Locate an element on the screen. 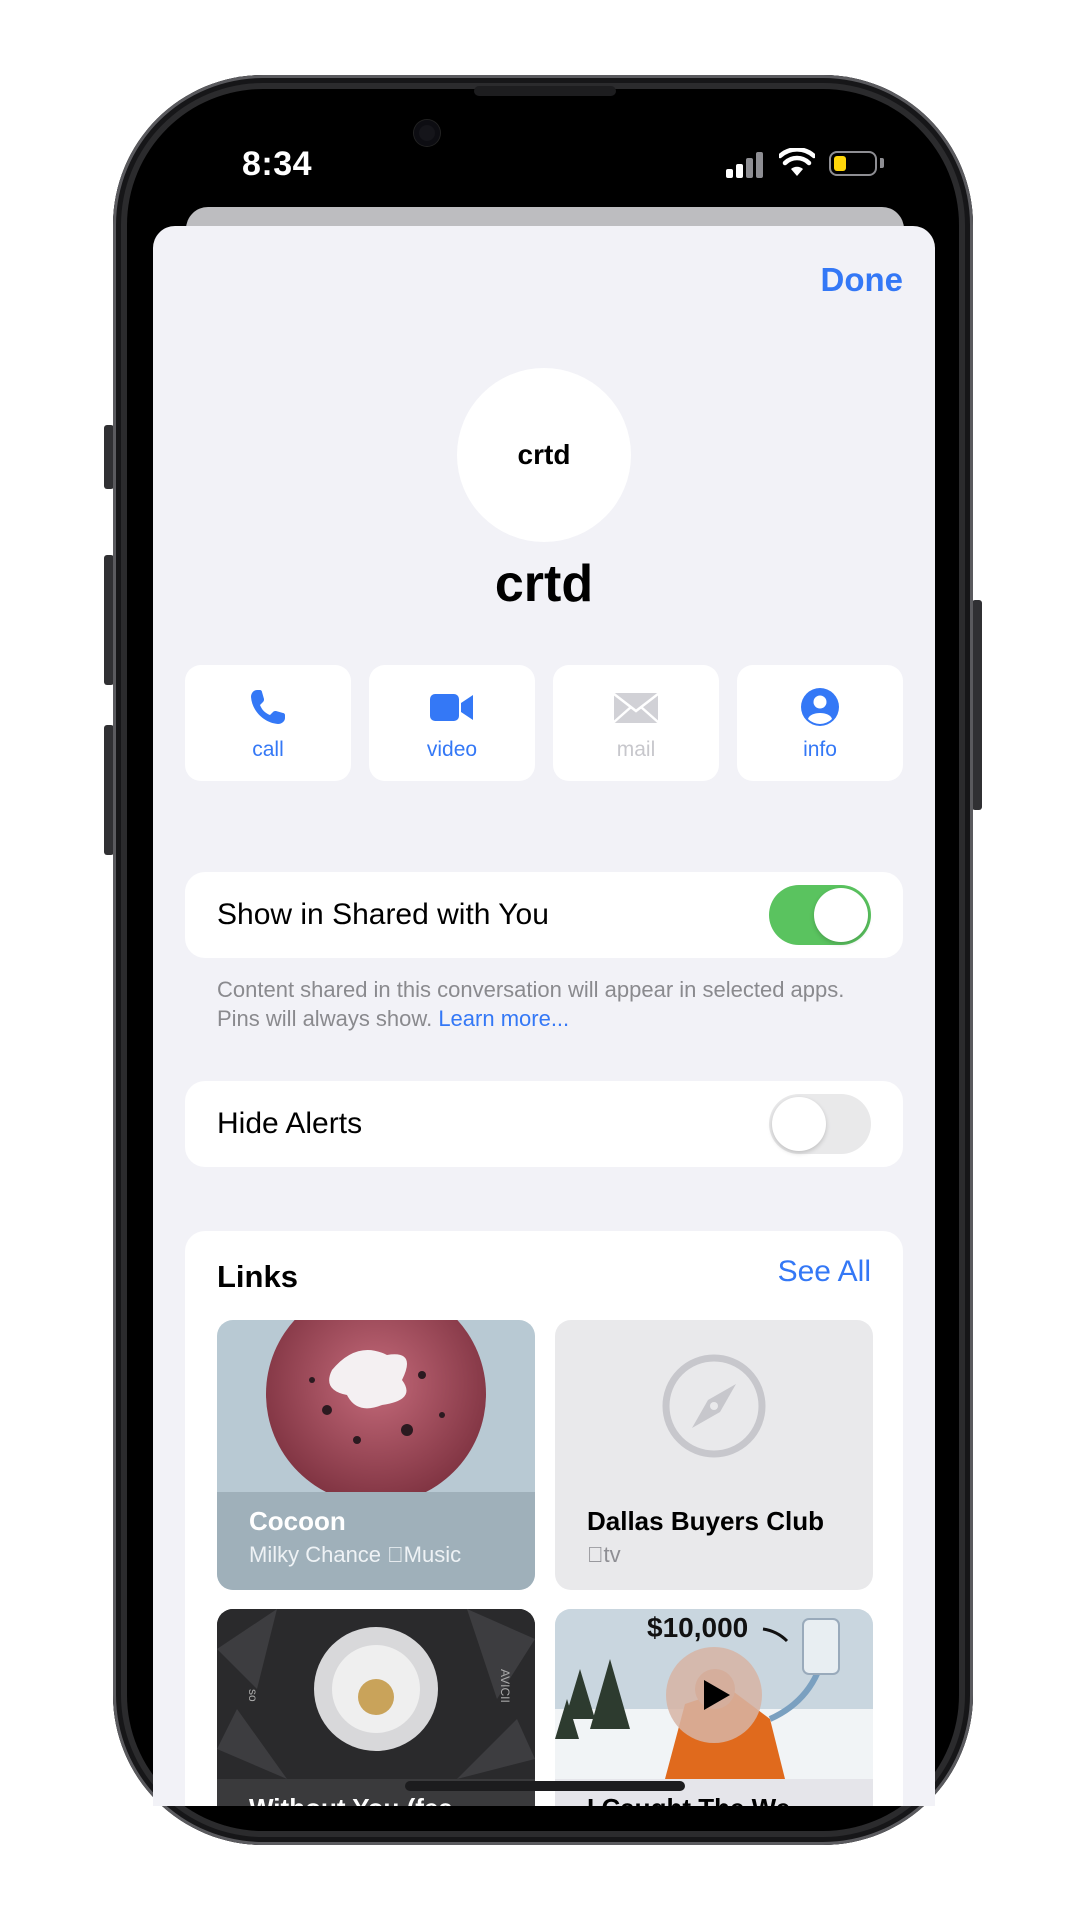  info-label: info is located at coordinates (820, 749).